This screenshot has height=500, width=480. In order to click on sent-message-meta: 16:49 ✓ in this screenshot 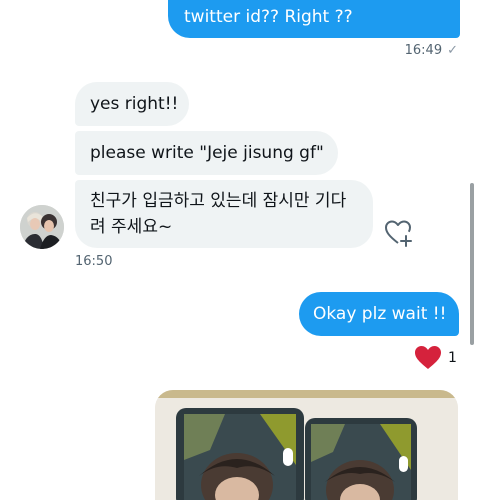, I will do `click(431, 50)`.